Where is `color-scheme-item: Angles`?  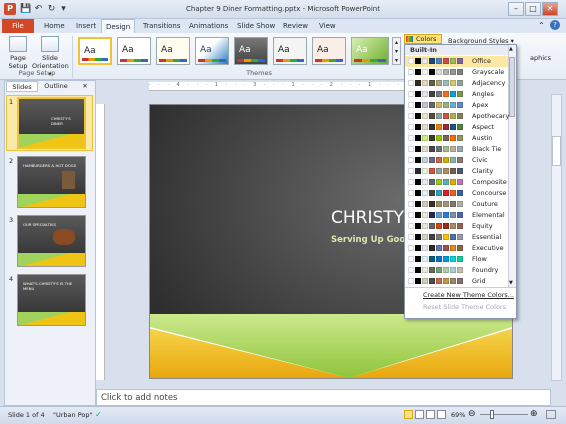
color-scheme-item: Angles is located at coordinates (456, 94).